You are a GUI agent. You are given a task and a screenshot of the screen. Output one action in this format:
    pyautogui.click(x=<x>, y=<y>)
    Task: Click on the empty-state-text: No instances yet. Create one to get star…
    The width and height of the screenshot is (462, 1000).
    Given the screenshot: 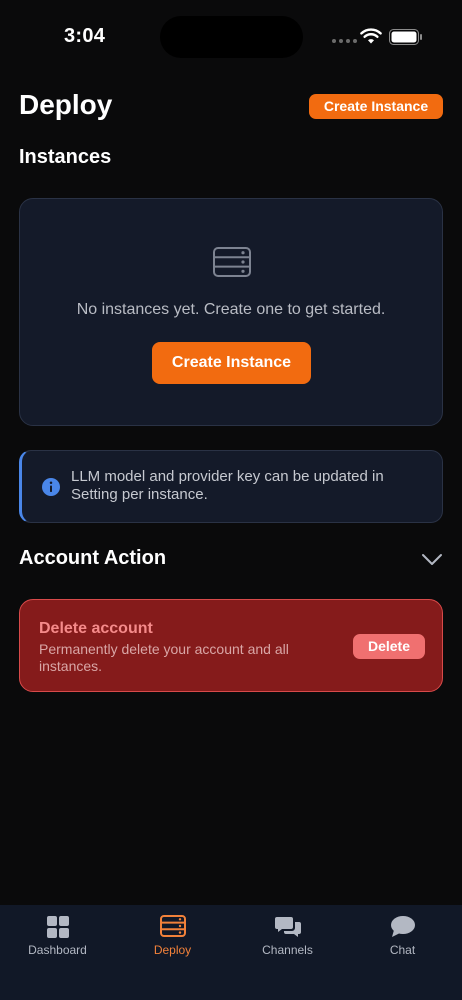 What is the action you would take?
    pyautogui.click(x=231, y=309)
    